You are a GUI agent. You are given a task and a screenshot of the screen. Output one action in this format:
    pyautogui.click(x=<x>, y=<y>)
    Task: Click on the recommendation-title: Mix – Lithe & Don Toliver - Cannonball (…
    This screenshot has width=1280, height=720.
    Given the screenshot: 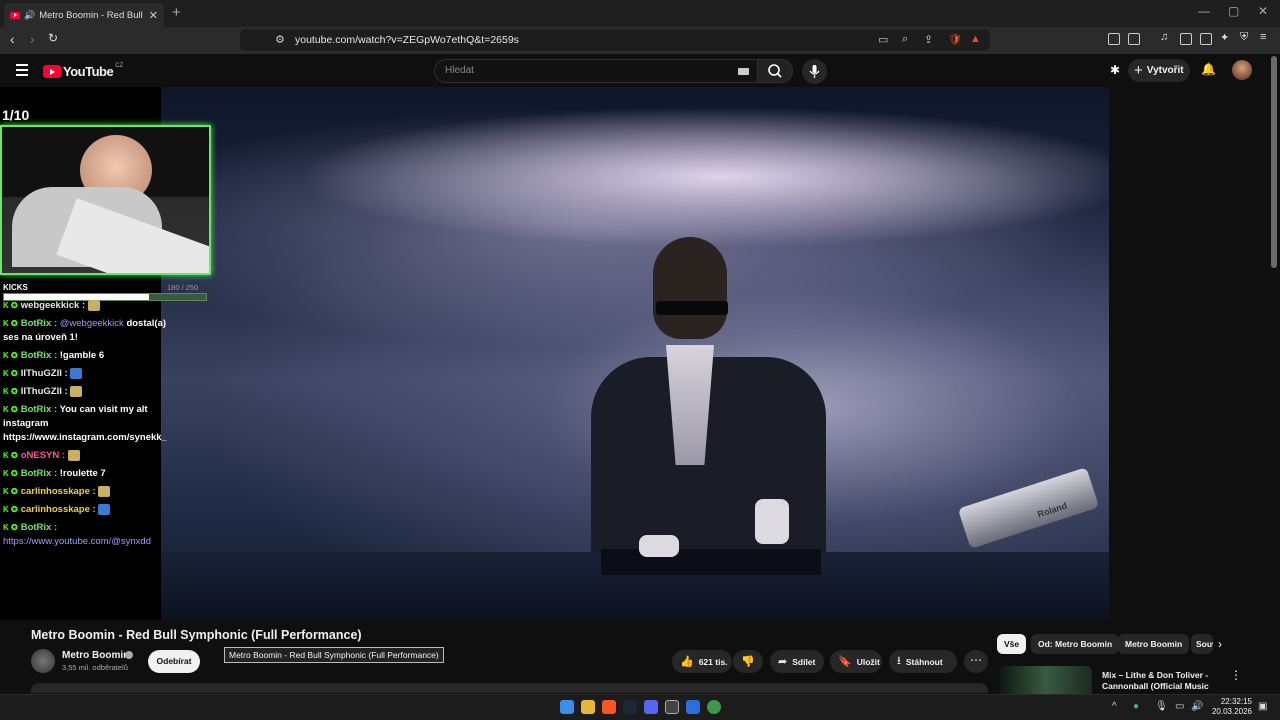 What is the action you would take?
    pyautogui.click(x=1157, y=682)
    